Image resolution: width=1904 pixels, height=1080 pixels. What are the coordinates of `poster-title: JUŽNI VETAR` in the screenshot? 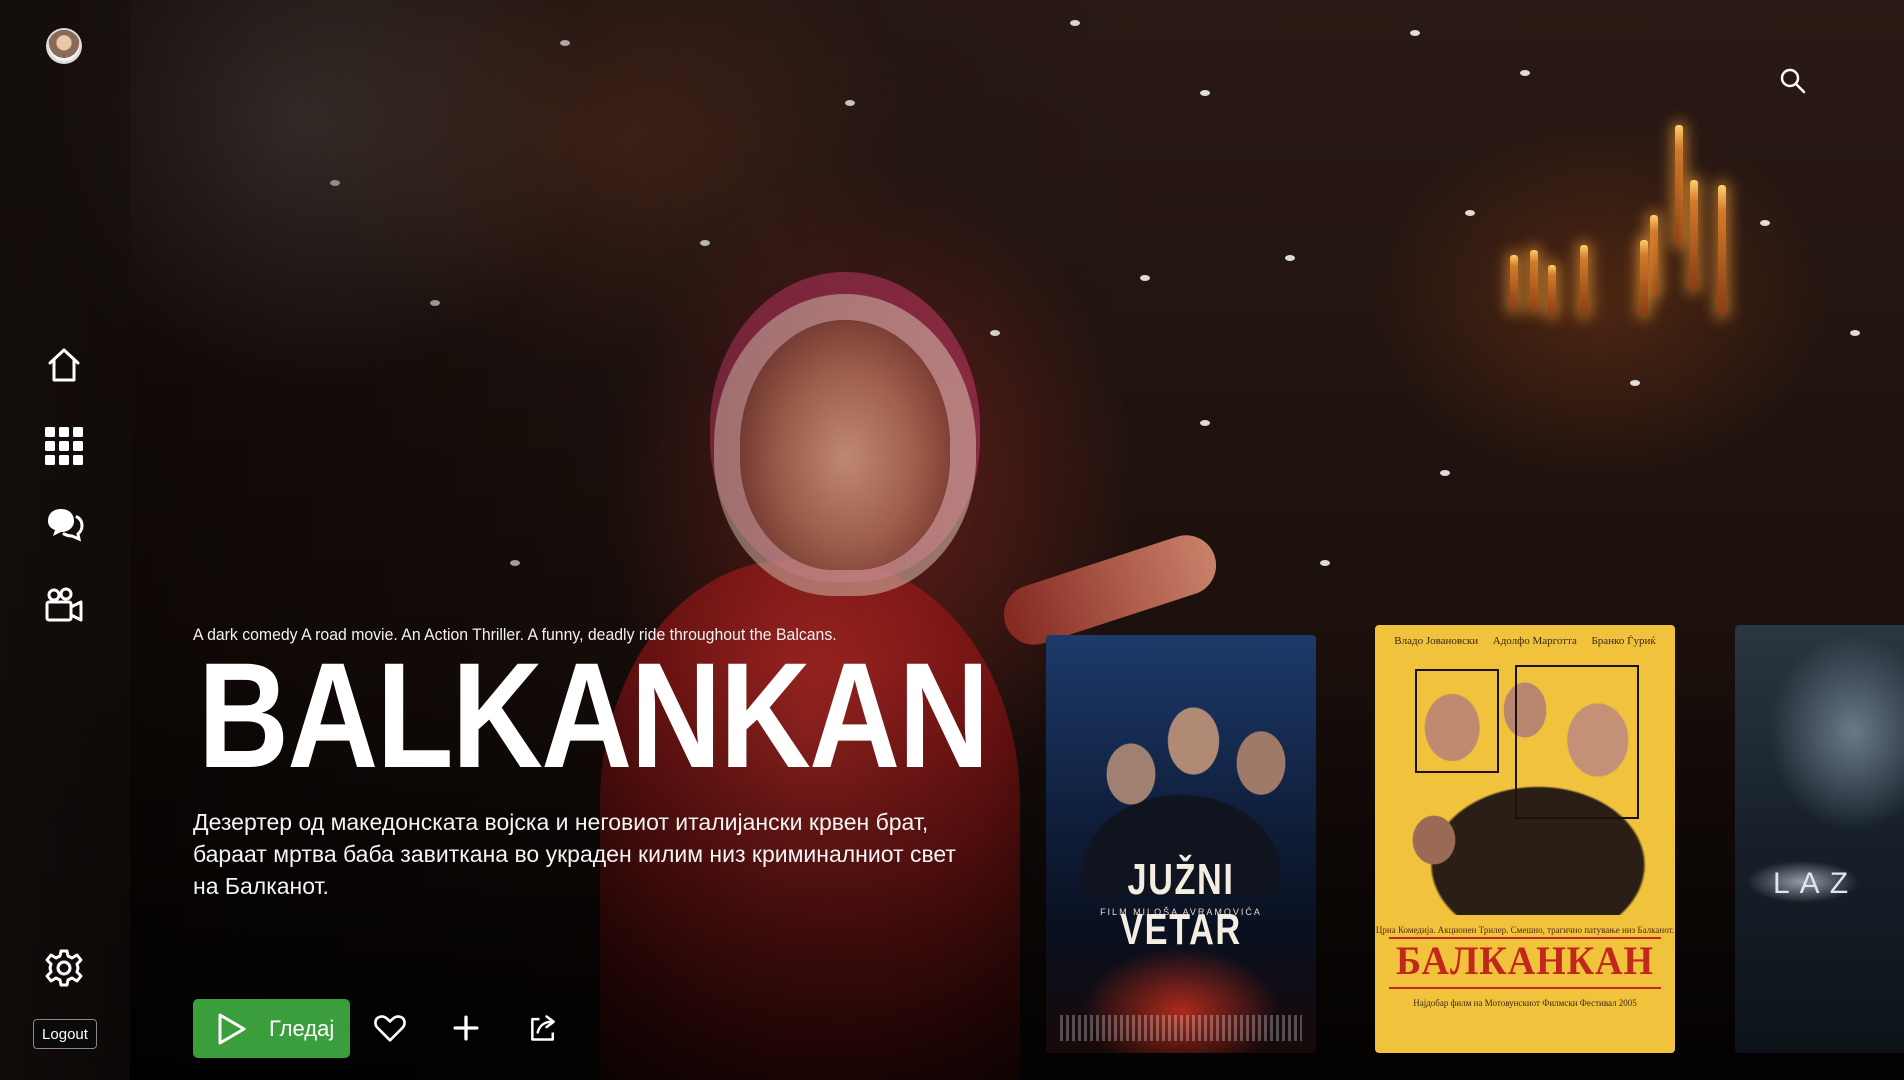 It's located at (1181, 904).